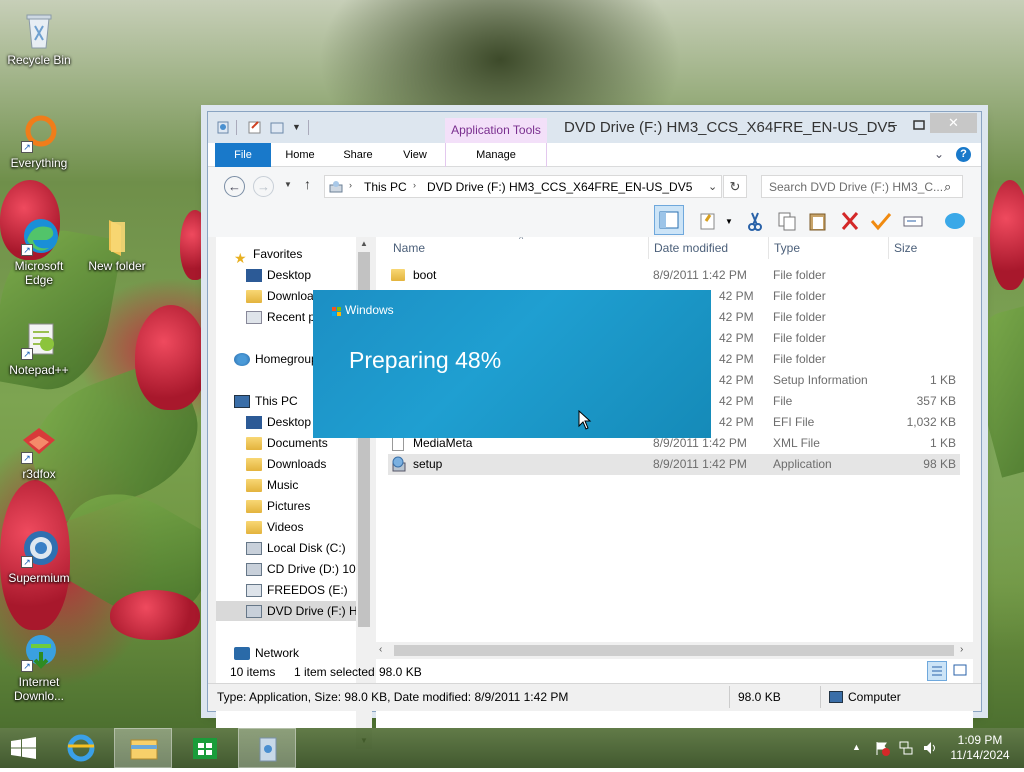 The height and width of the screenshot is (772, 1024). I want to click on network-share-icon, so click(954, 221).